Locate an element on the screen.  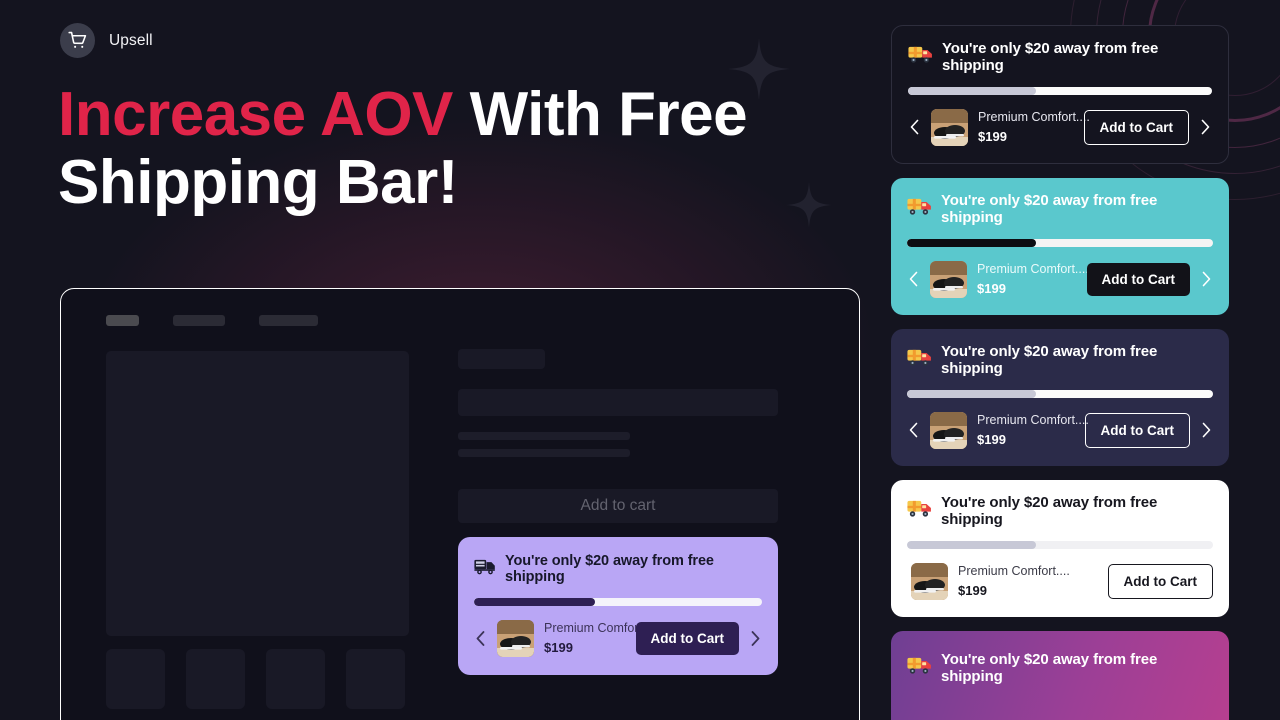
mockup-nav is located at coordinates (212, 320).